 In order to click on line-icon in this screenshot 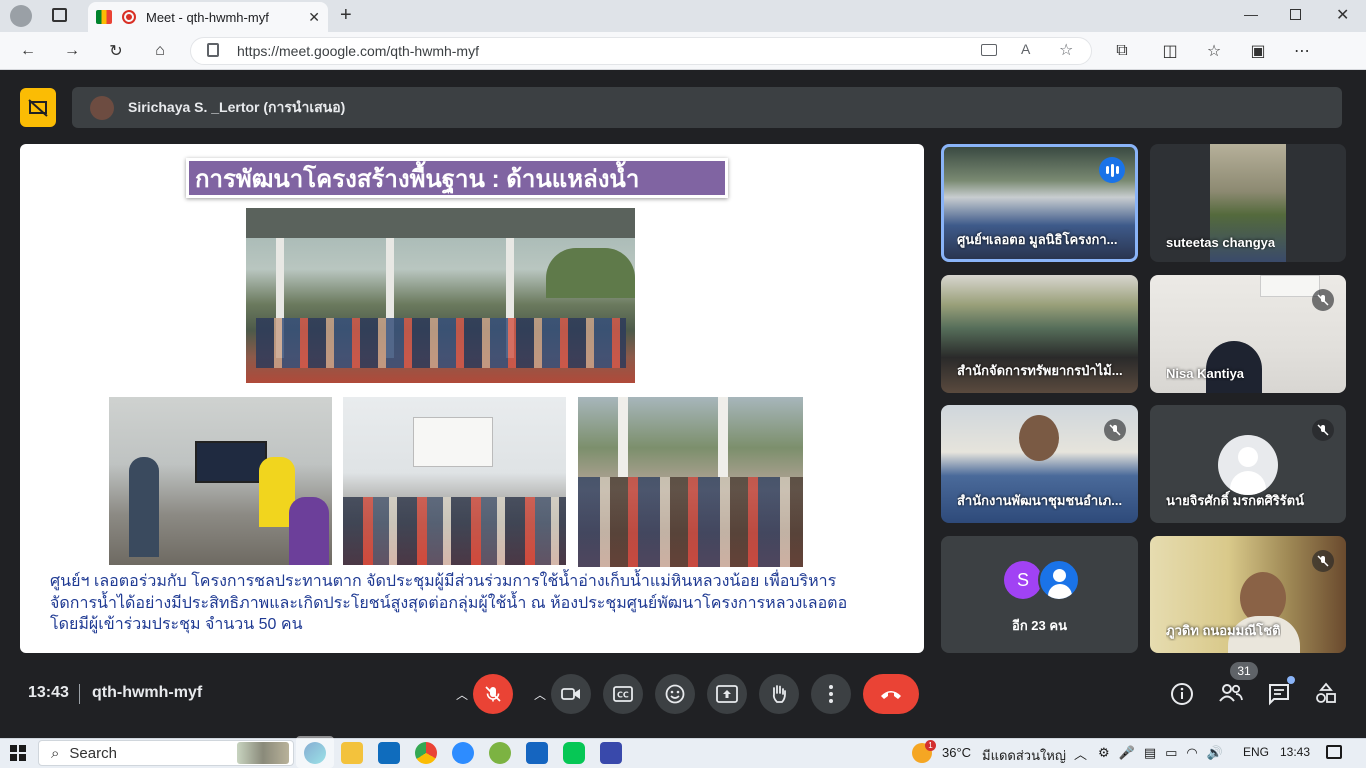, I will do `click(574, 753)`.